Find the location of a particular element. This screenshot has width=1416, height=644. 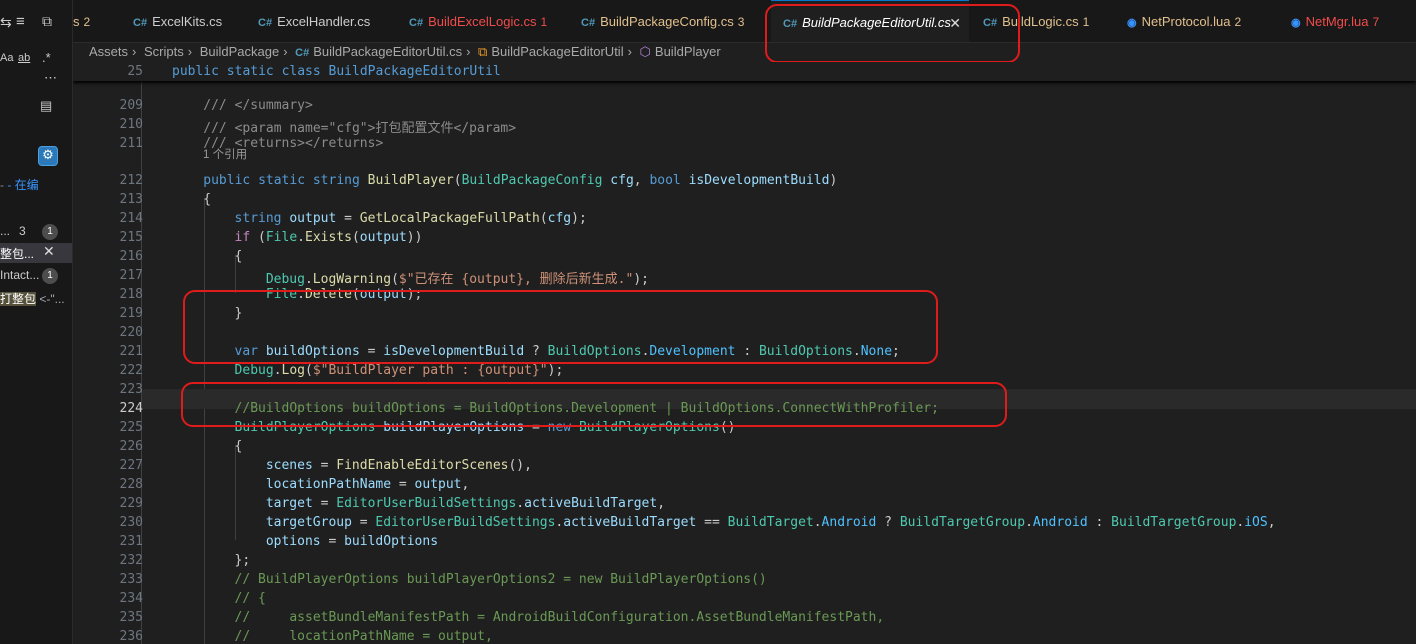

code-line: if (File.Exists(output)) is located at coordinates (328, 237).